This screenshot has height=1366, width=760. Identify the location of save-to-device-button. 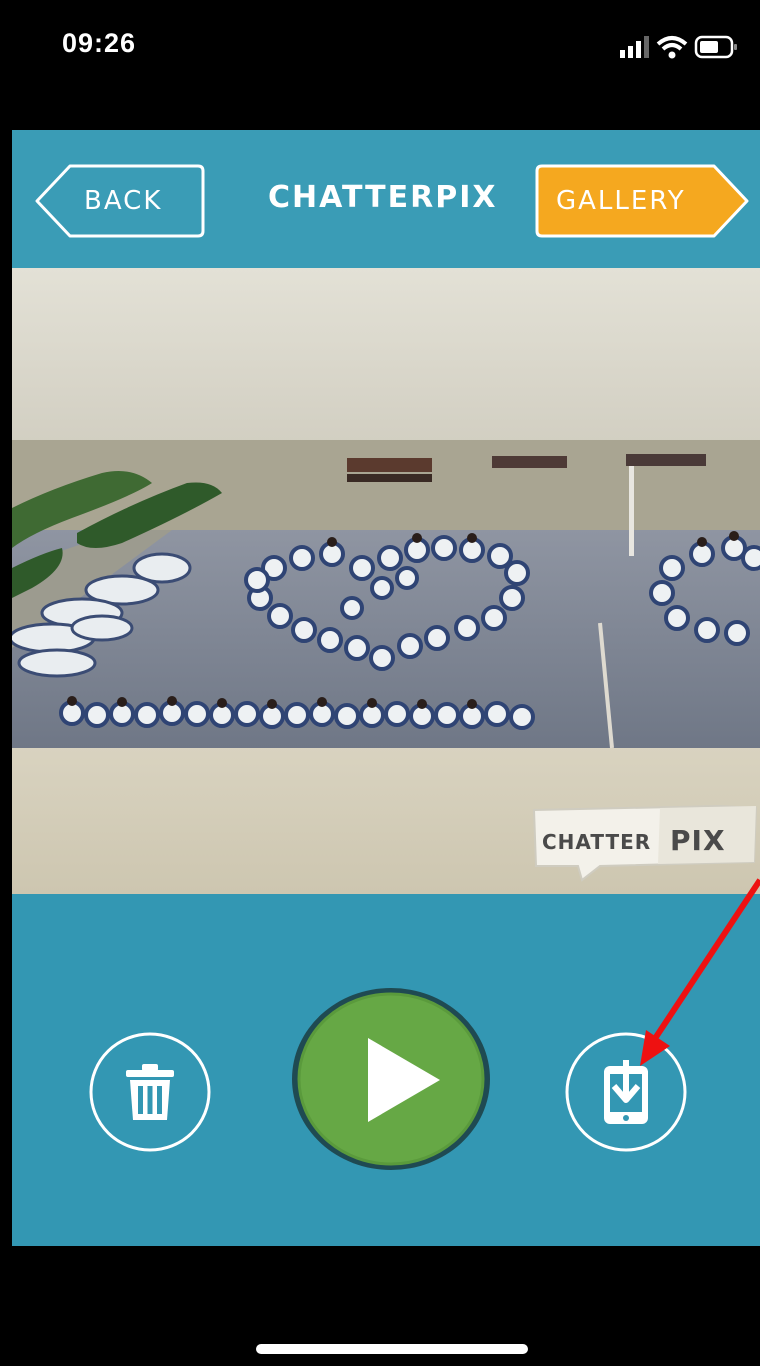
(626, 1092).